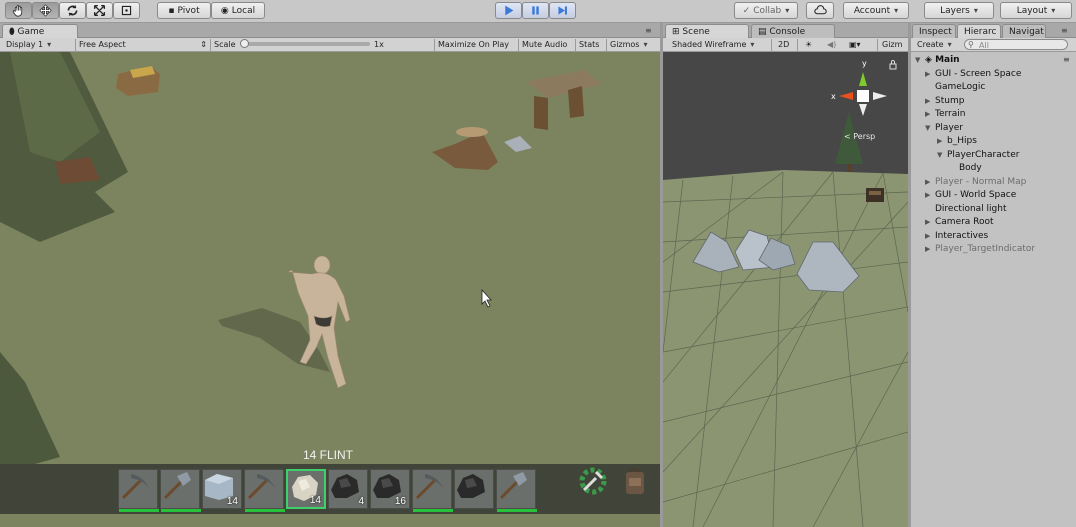 The width and height of the screenshot is (1076, 527). I want to click on item-count: 14, so click(315, 500).